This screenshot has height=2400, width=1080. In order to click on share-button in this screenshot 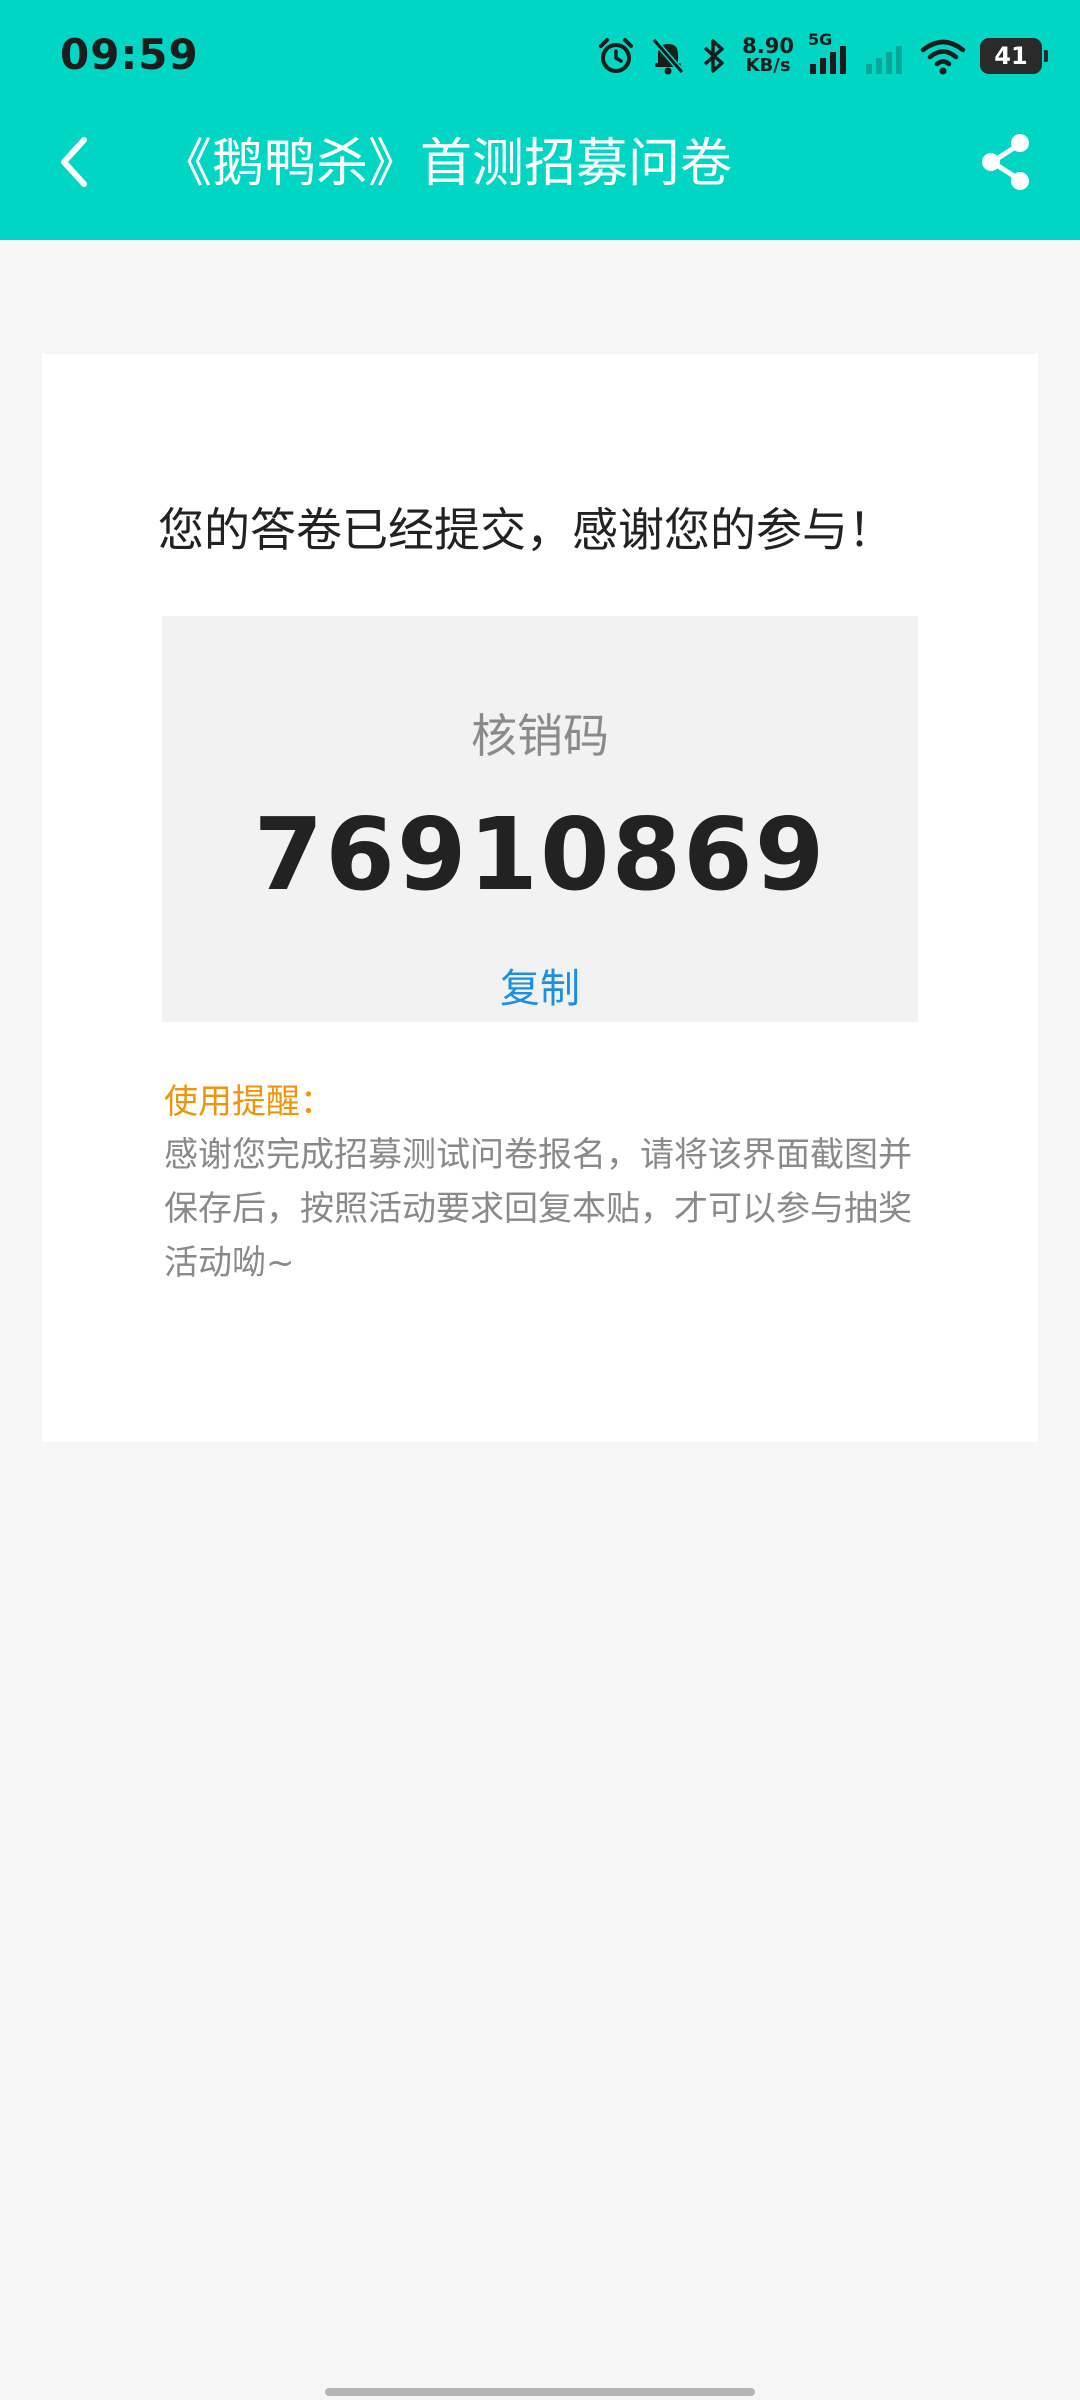, I will do `click(1006, 164)`.